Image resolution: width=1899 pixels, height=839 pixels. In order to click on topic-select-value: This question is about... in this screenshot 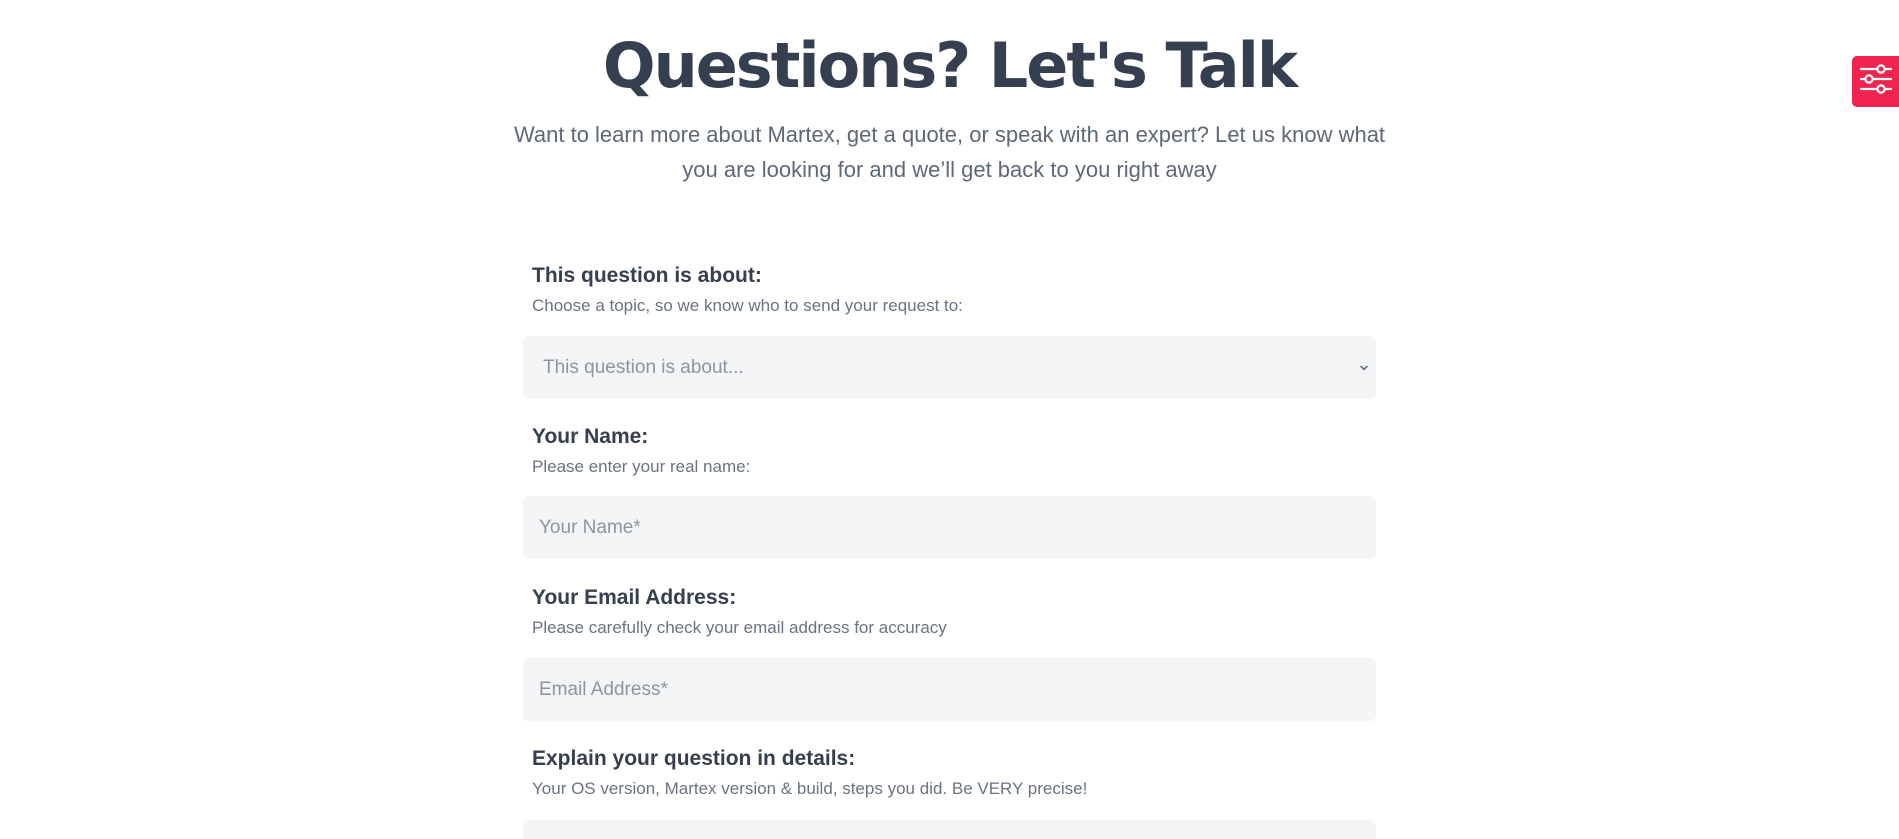, I will do `click(643, 367)`.